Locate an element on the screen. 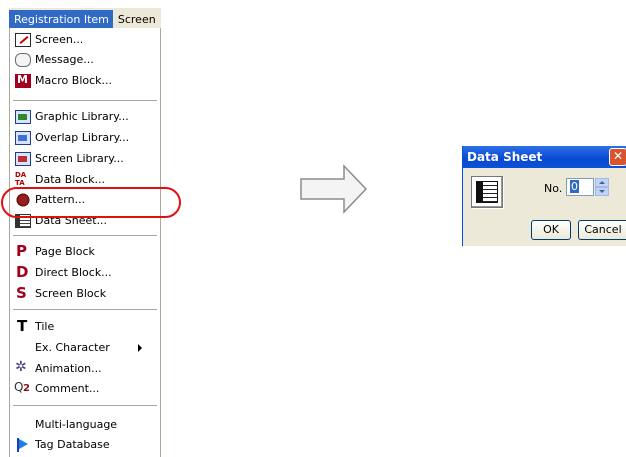  menu-item-label: Multi-language is located at coordinates (76, 424).